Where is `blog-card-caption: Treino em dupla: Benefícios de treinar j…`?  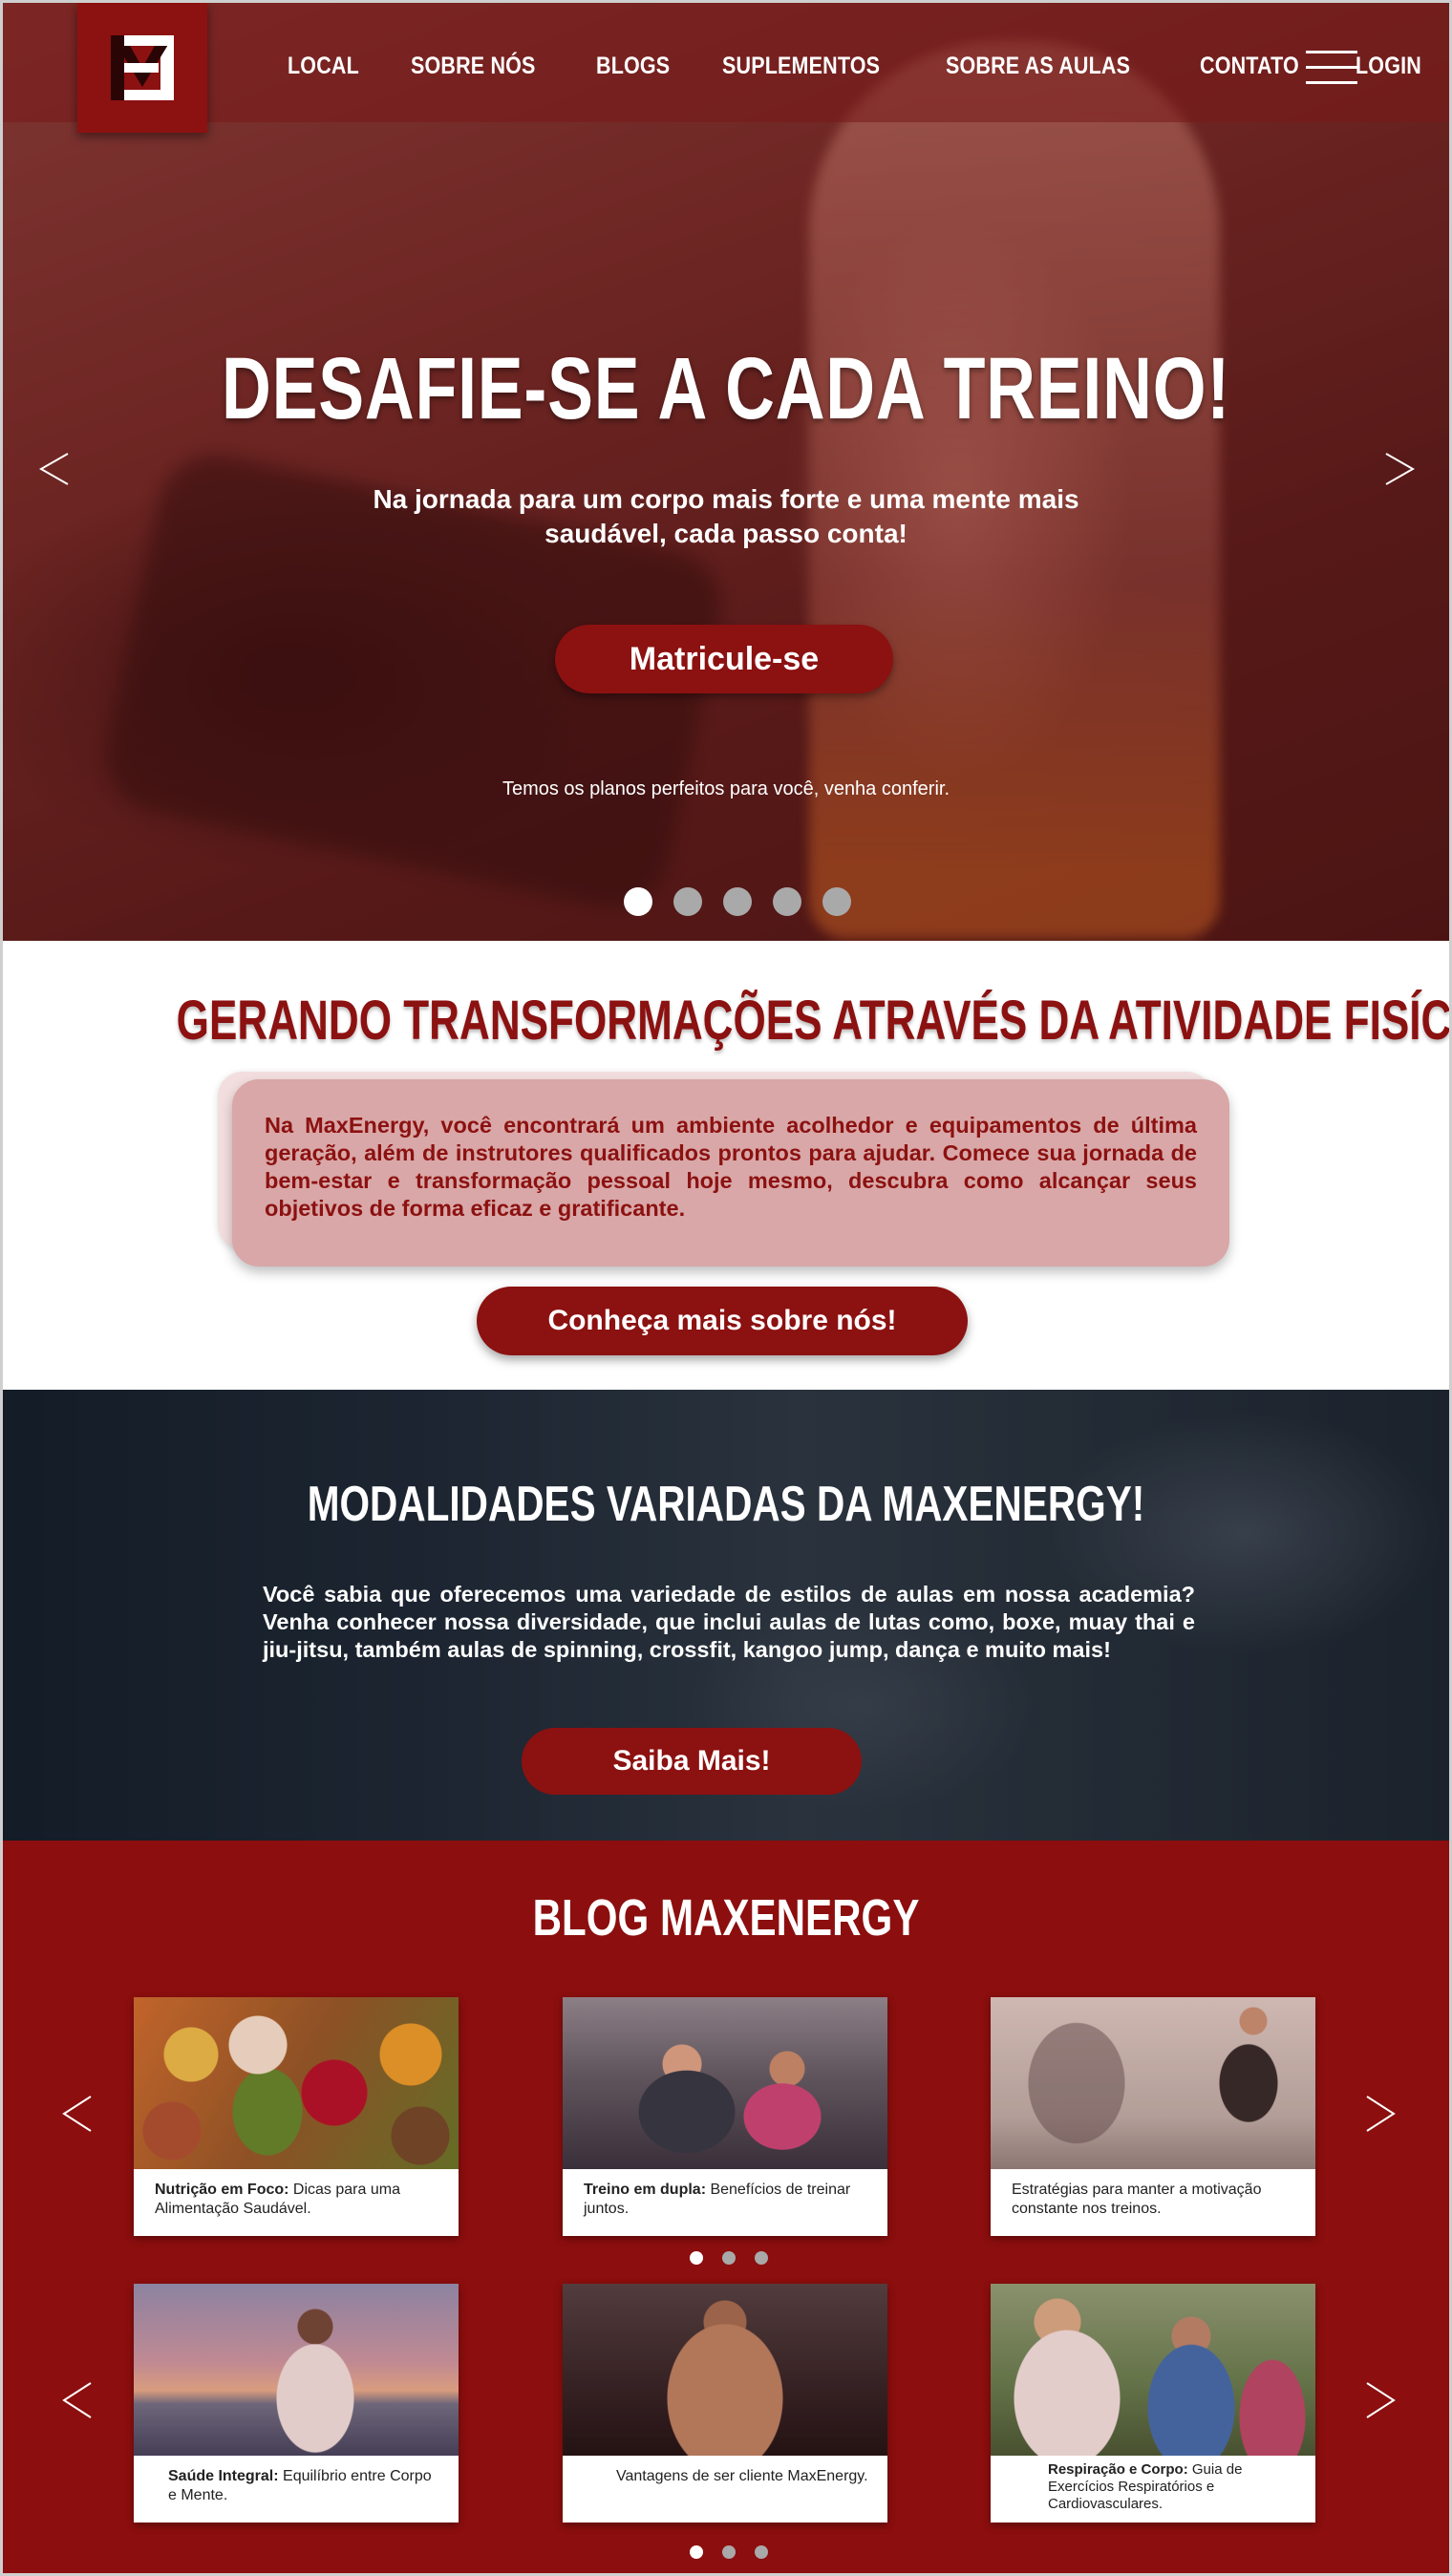 blog-card-caption: Treino em dupla: Benefícios de treinar j… is located at coordinates (717, 2199).